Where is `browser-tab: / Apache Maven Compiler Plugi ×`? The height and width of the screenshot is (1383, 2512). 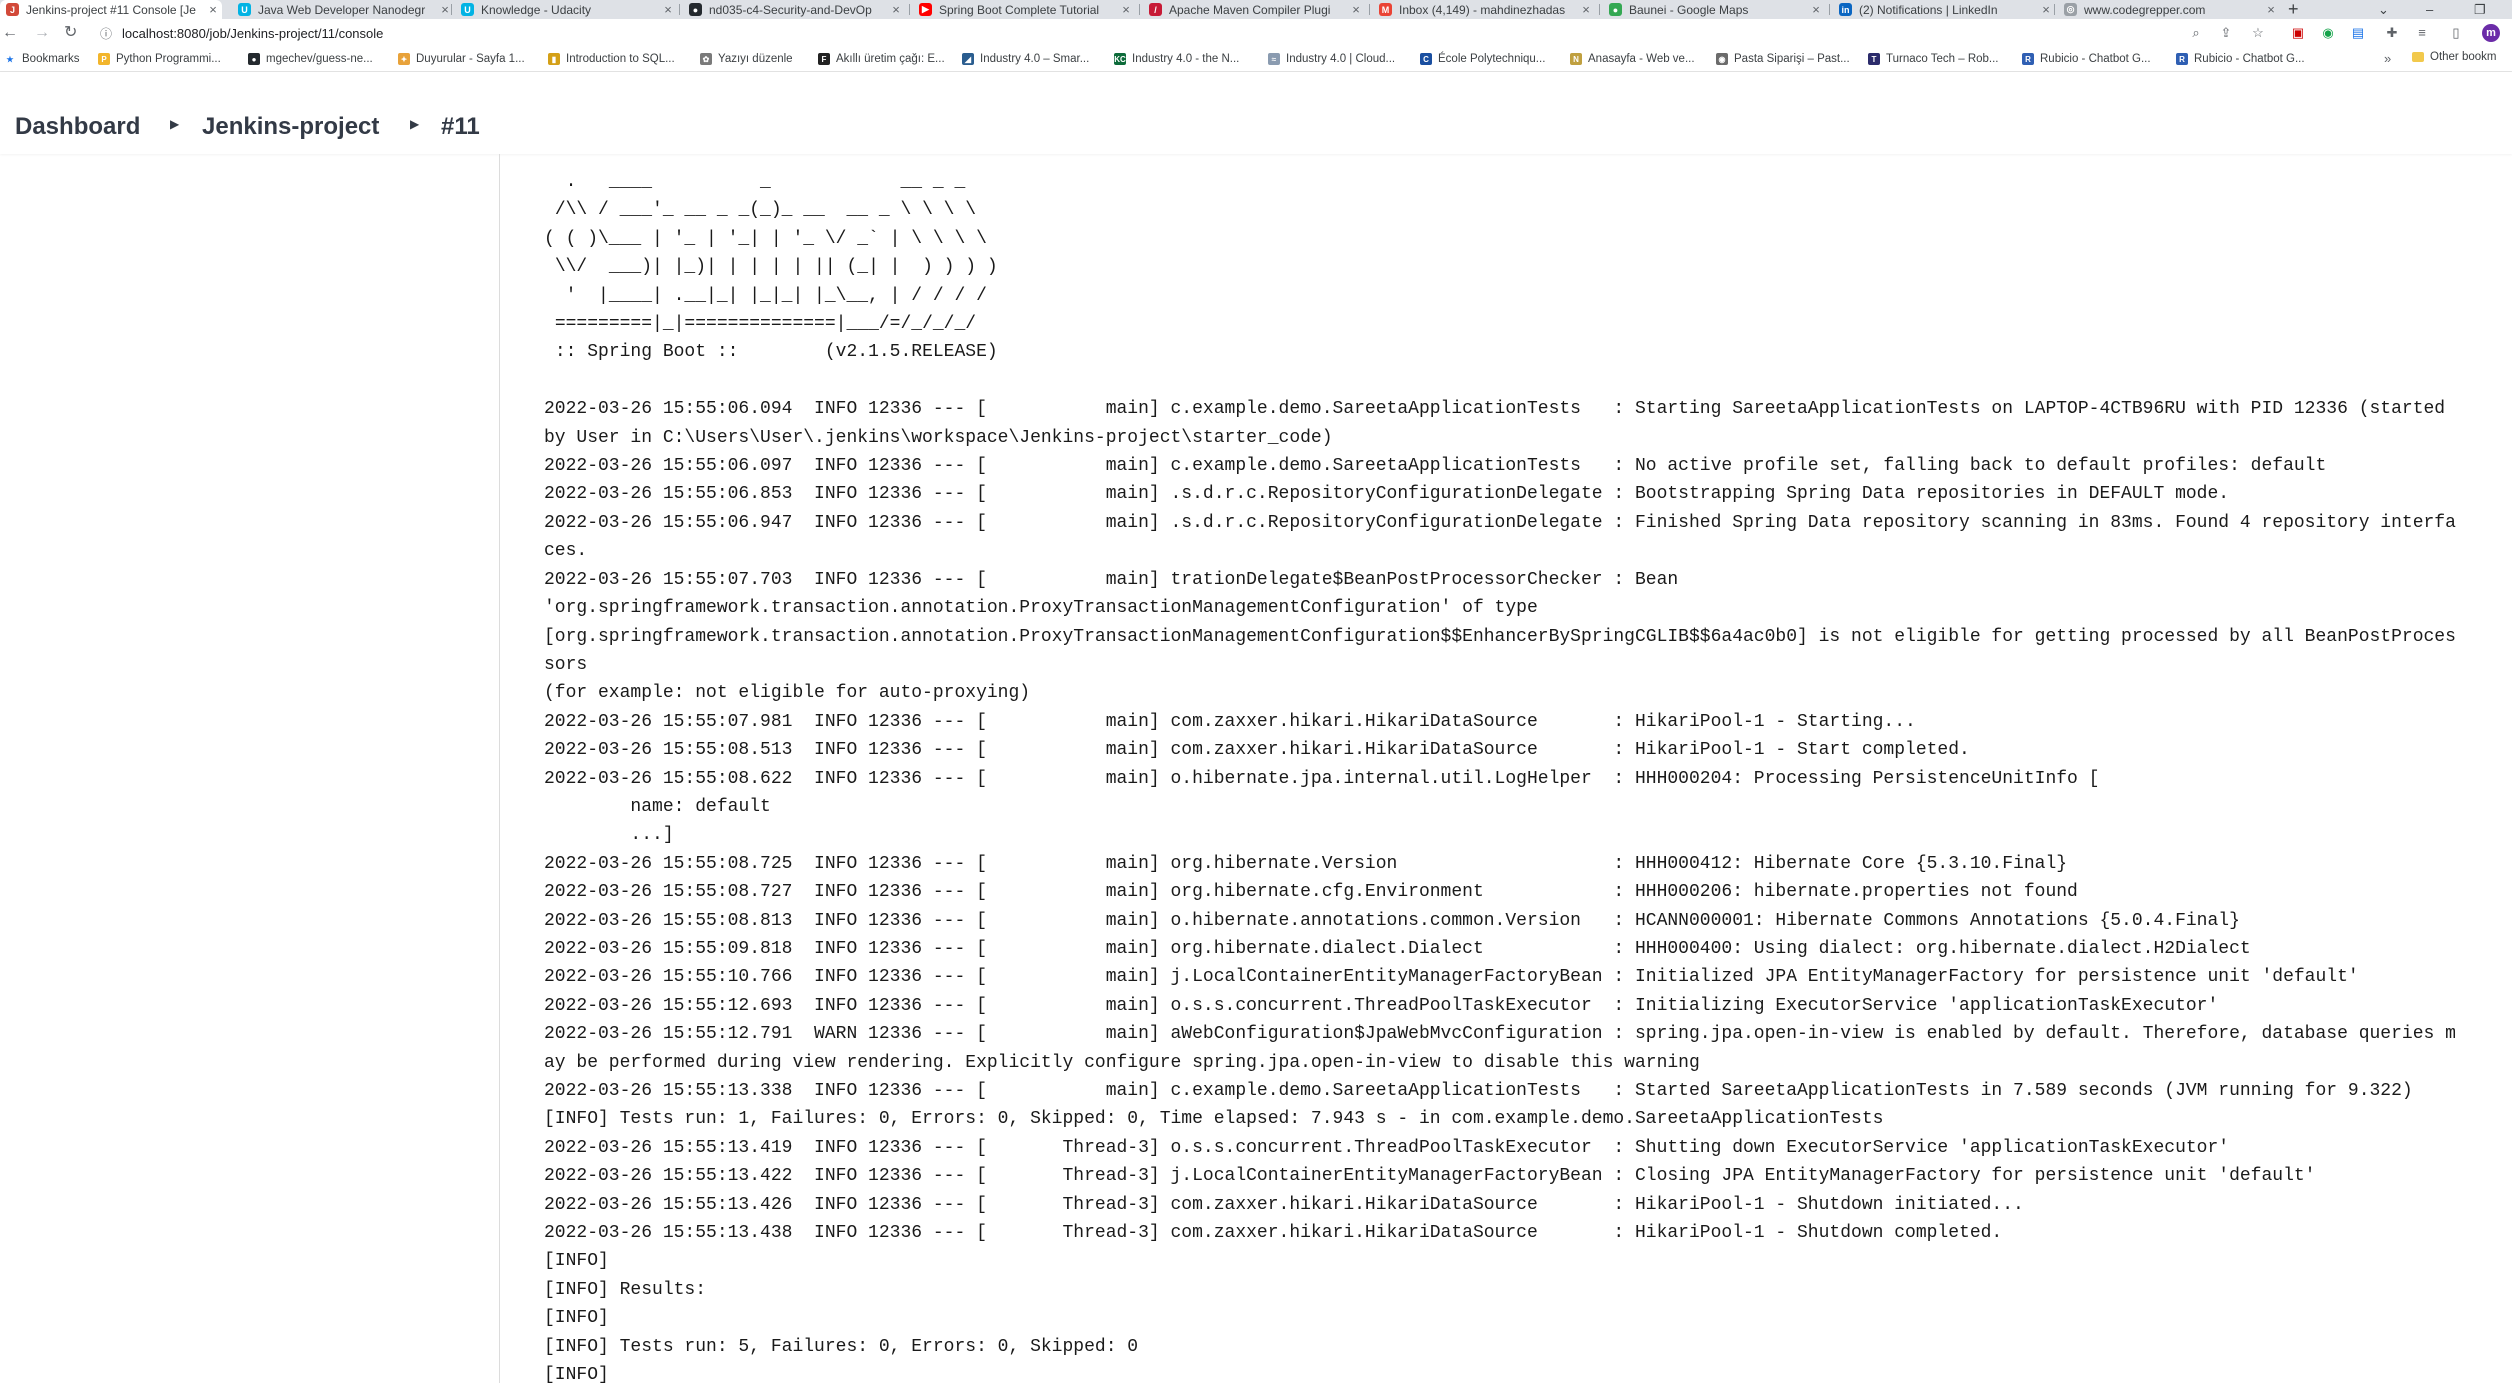
browser-tab: / Apache Maven Compiler Plugi × is located at coordinates (1254, 9).